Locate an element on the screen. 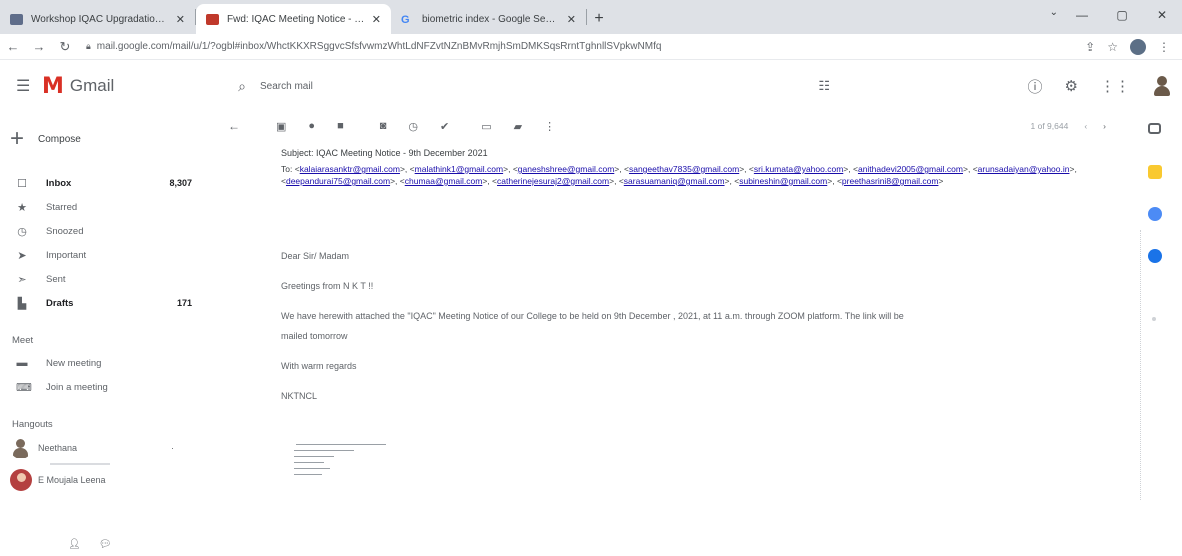  gmail-logo: M Gmail is located at coordinates (127, 86).